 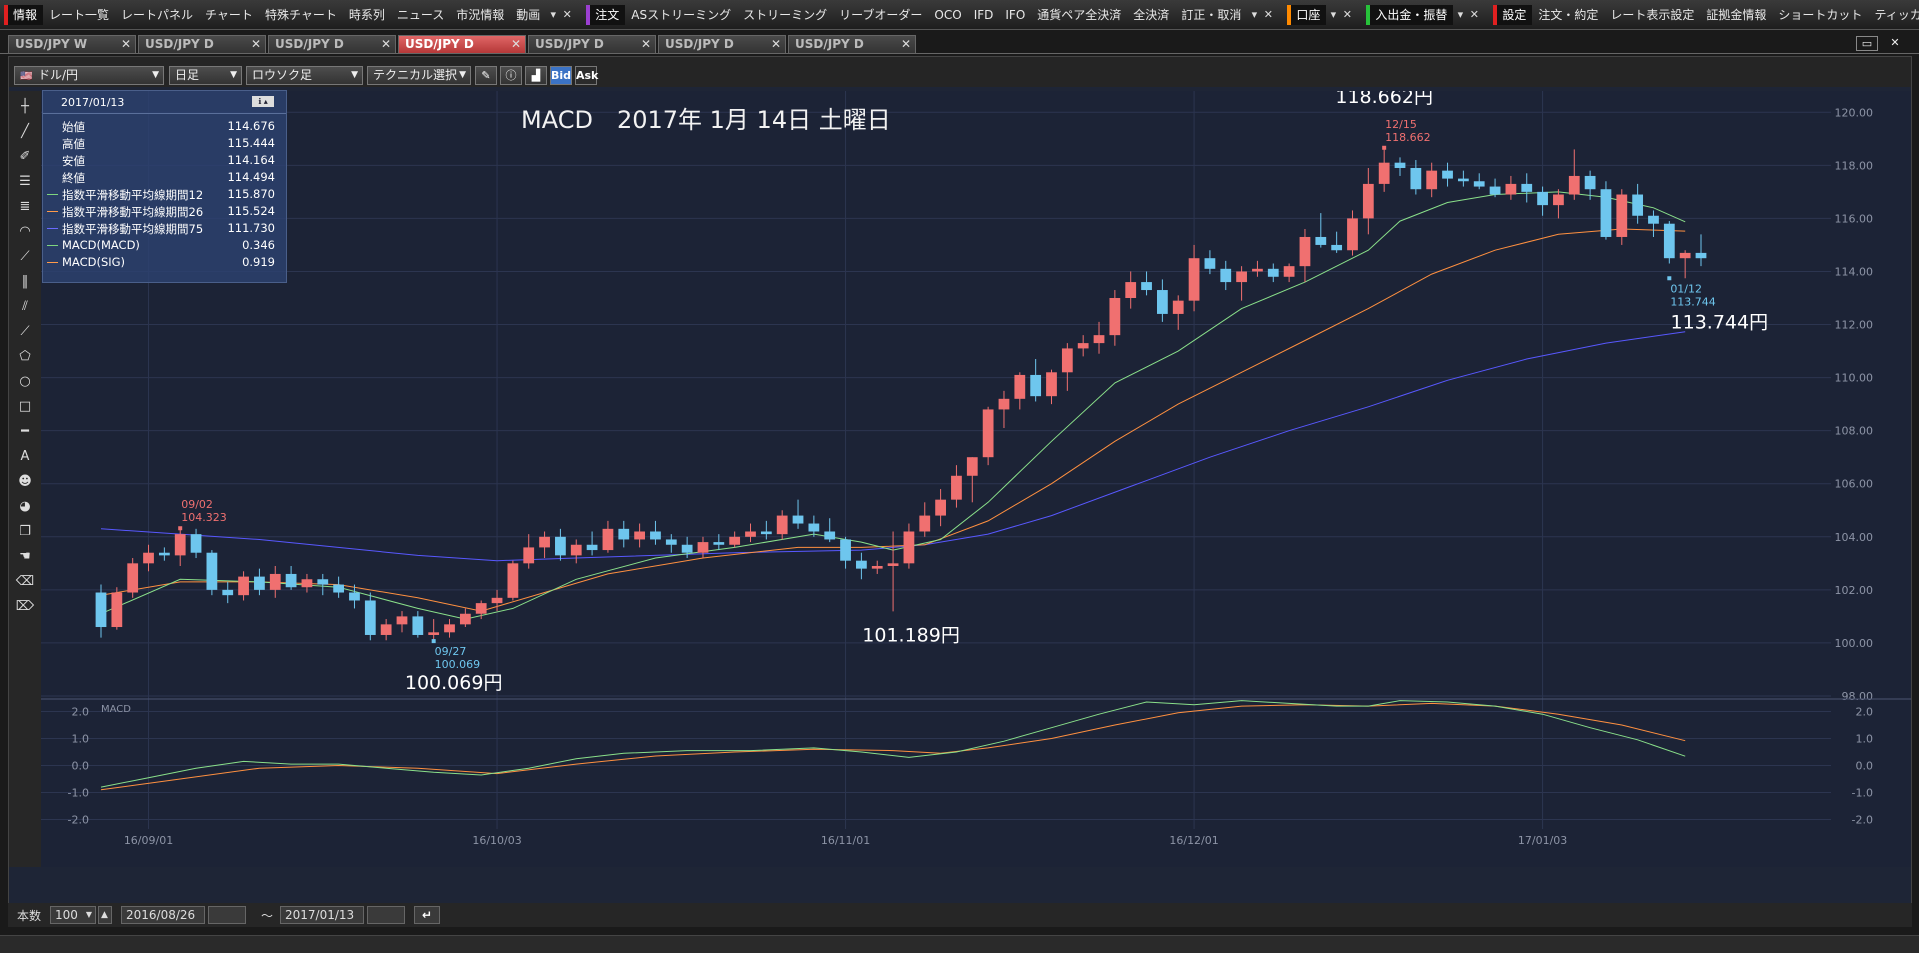 I want to click on eraser-all-icon: ⌦, so click(x=25, y=607).